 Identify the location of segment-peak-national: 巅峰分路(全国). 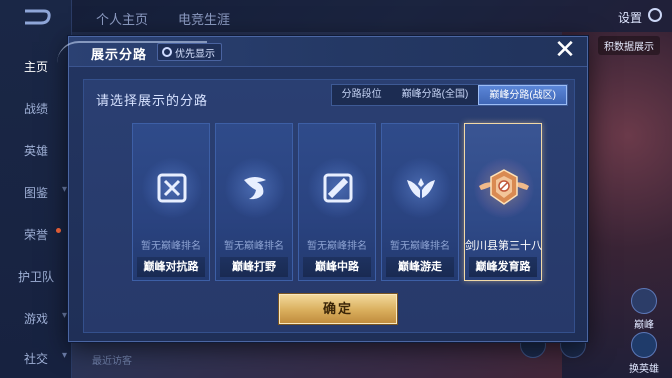
(435, 95).